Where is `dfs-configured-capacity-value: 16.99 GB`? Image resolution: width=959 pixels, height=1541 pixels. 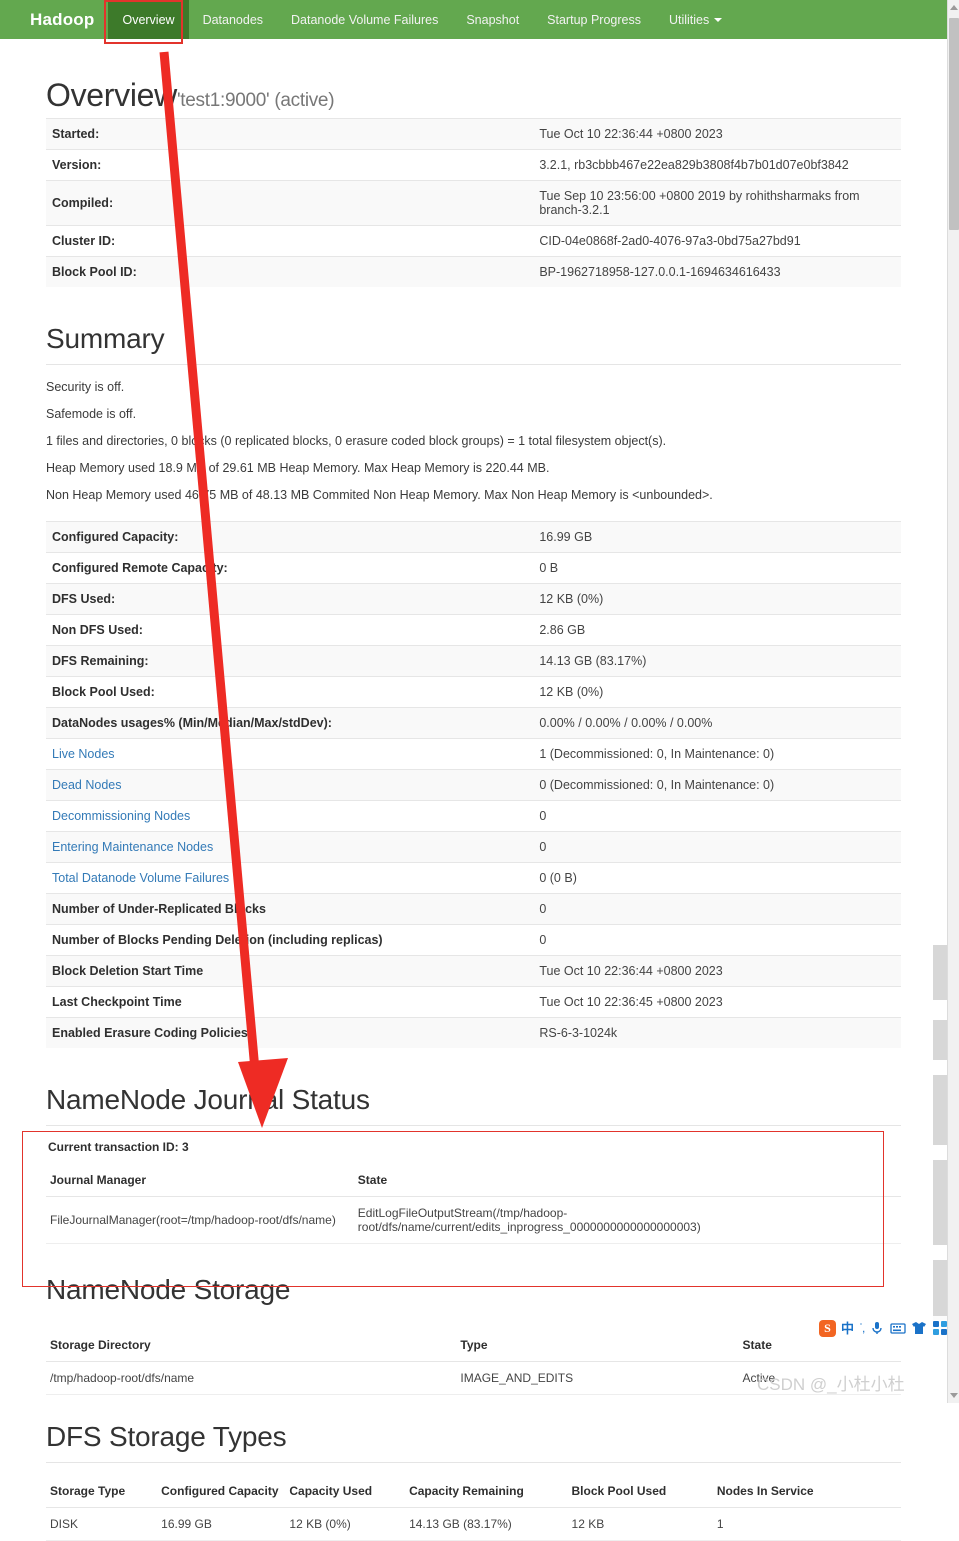
dfs-configured-capacity-value: 16.99 GB is located at coordinates (221, 1524).